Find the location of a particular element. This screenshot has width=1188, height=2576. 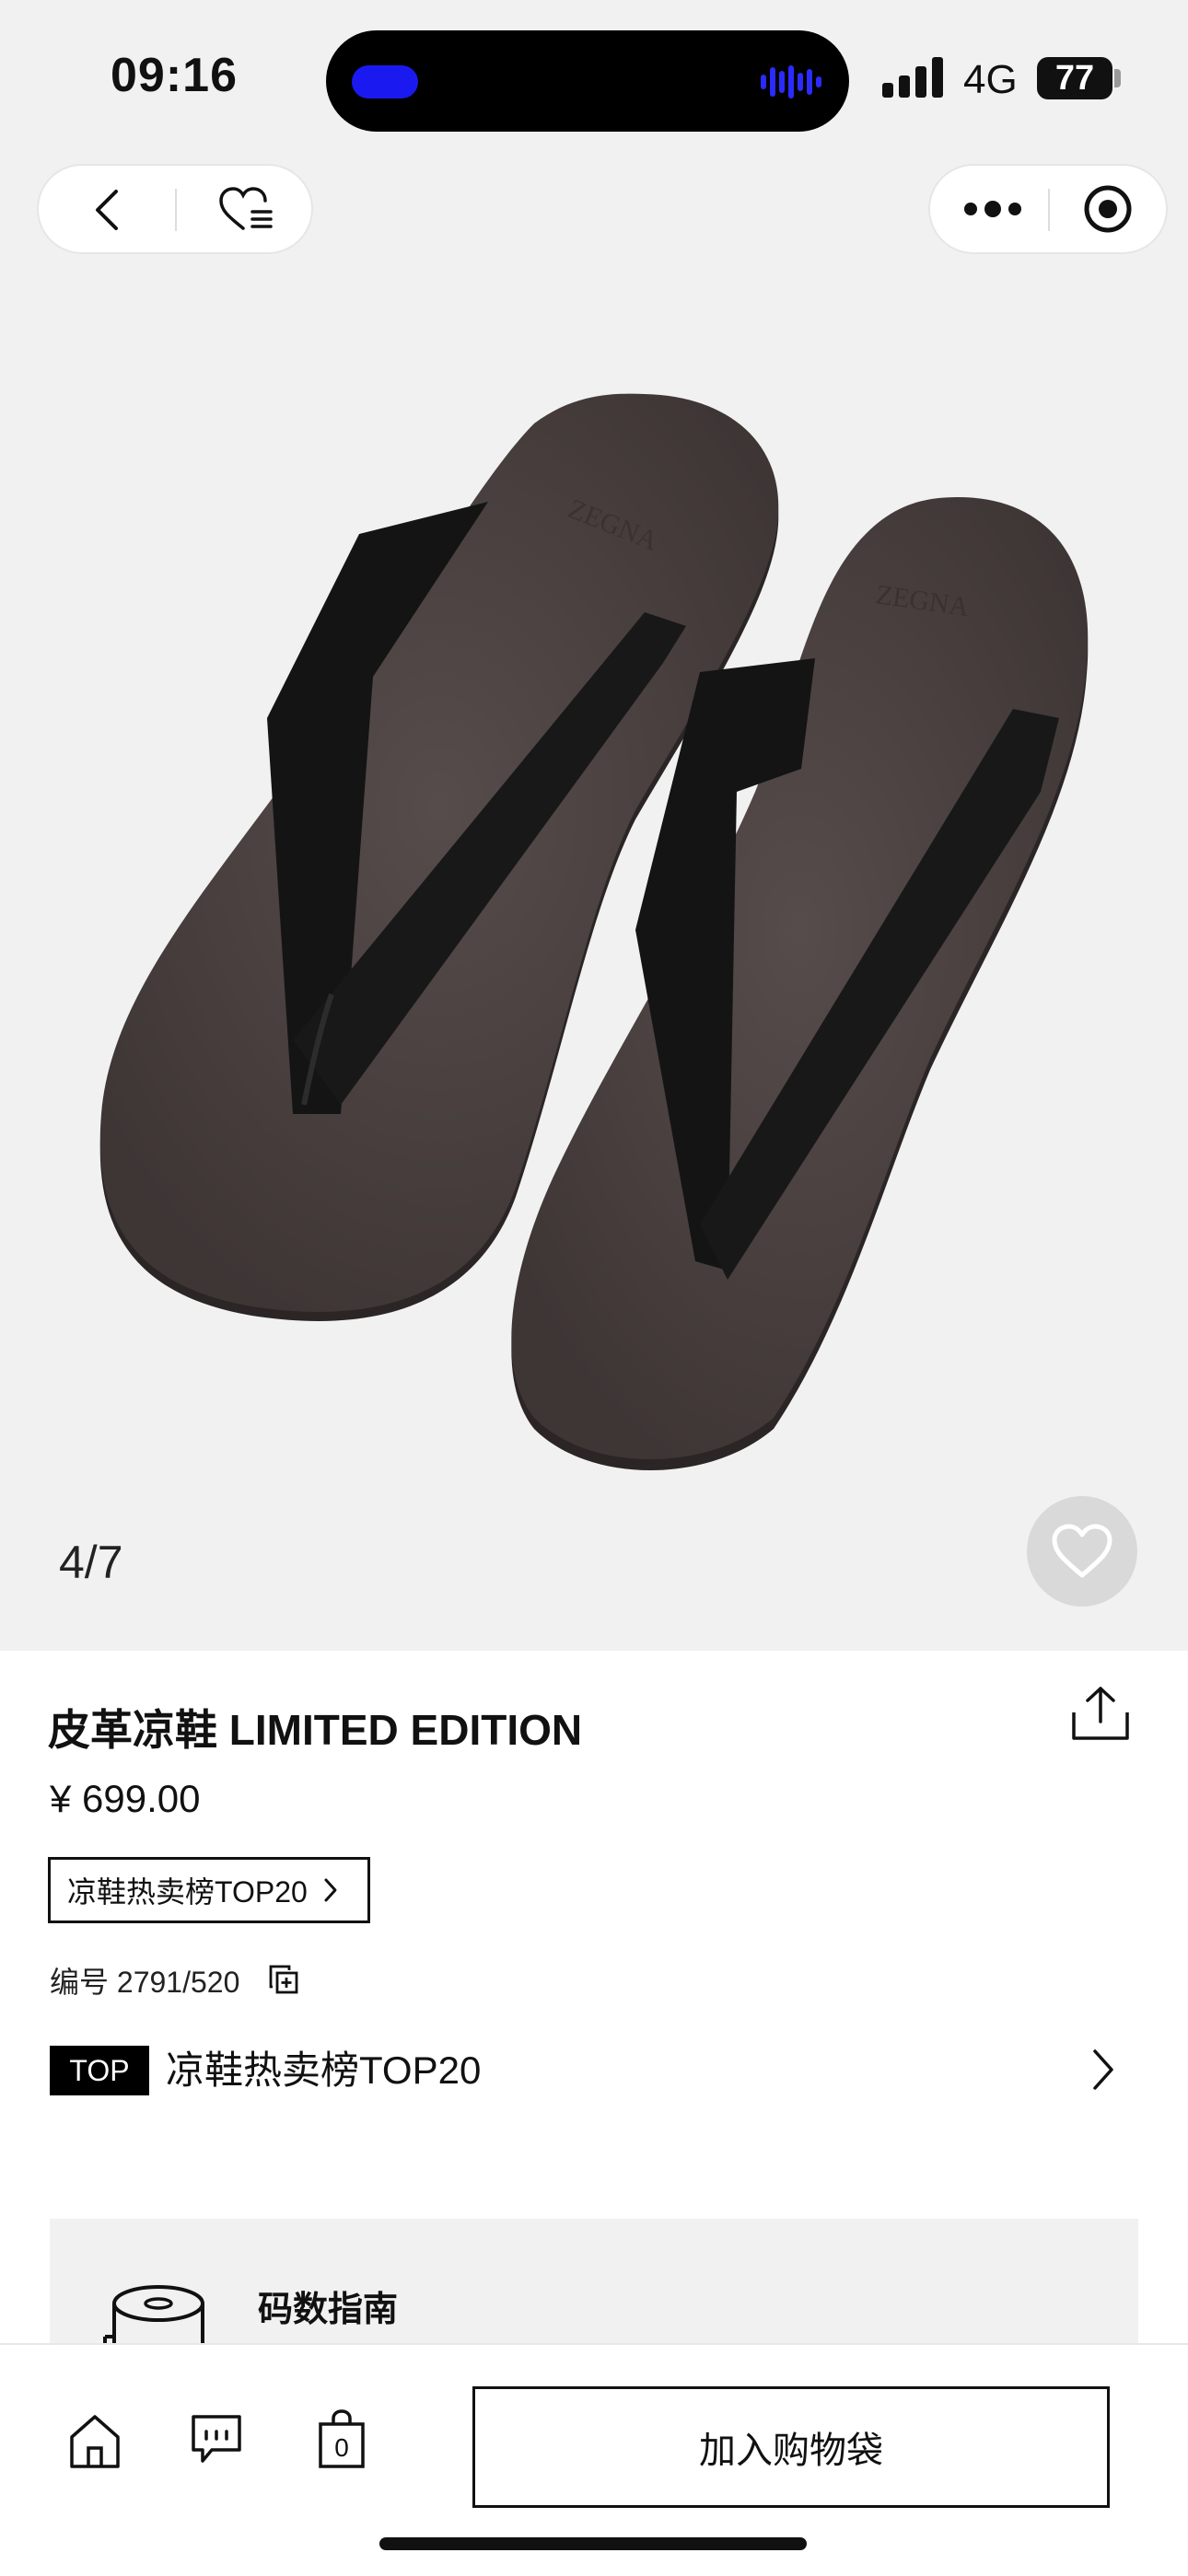

close-target-icon is located at coordinates (1108, 209).